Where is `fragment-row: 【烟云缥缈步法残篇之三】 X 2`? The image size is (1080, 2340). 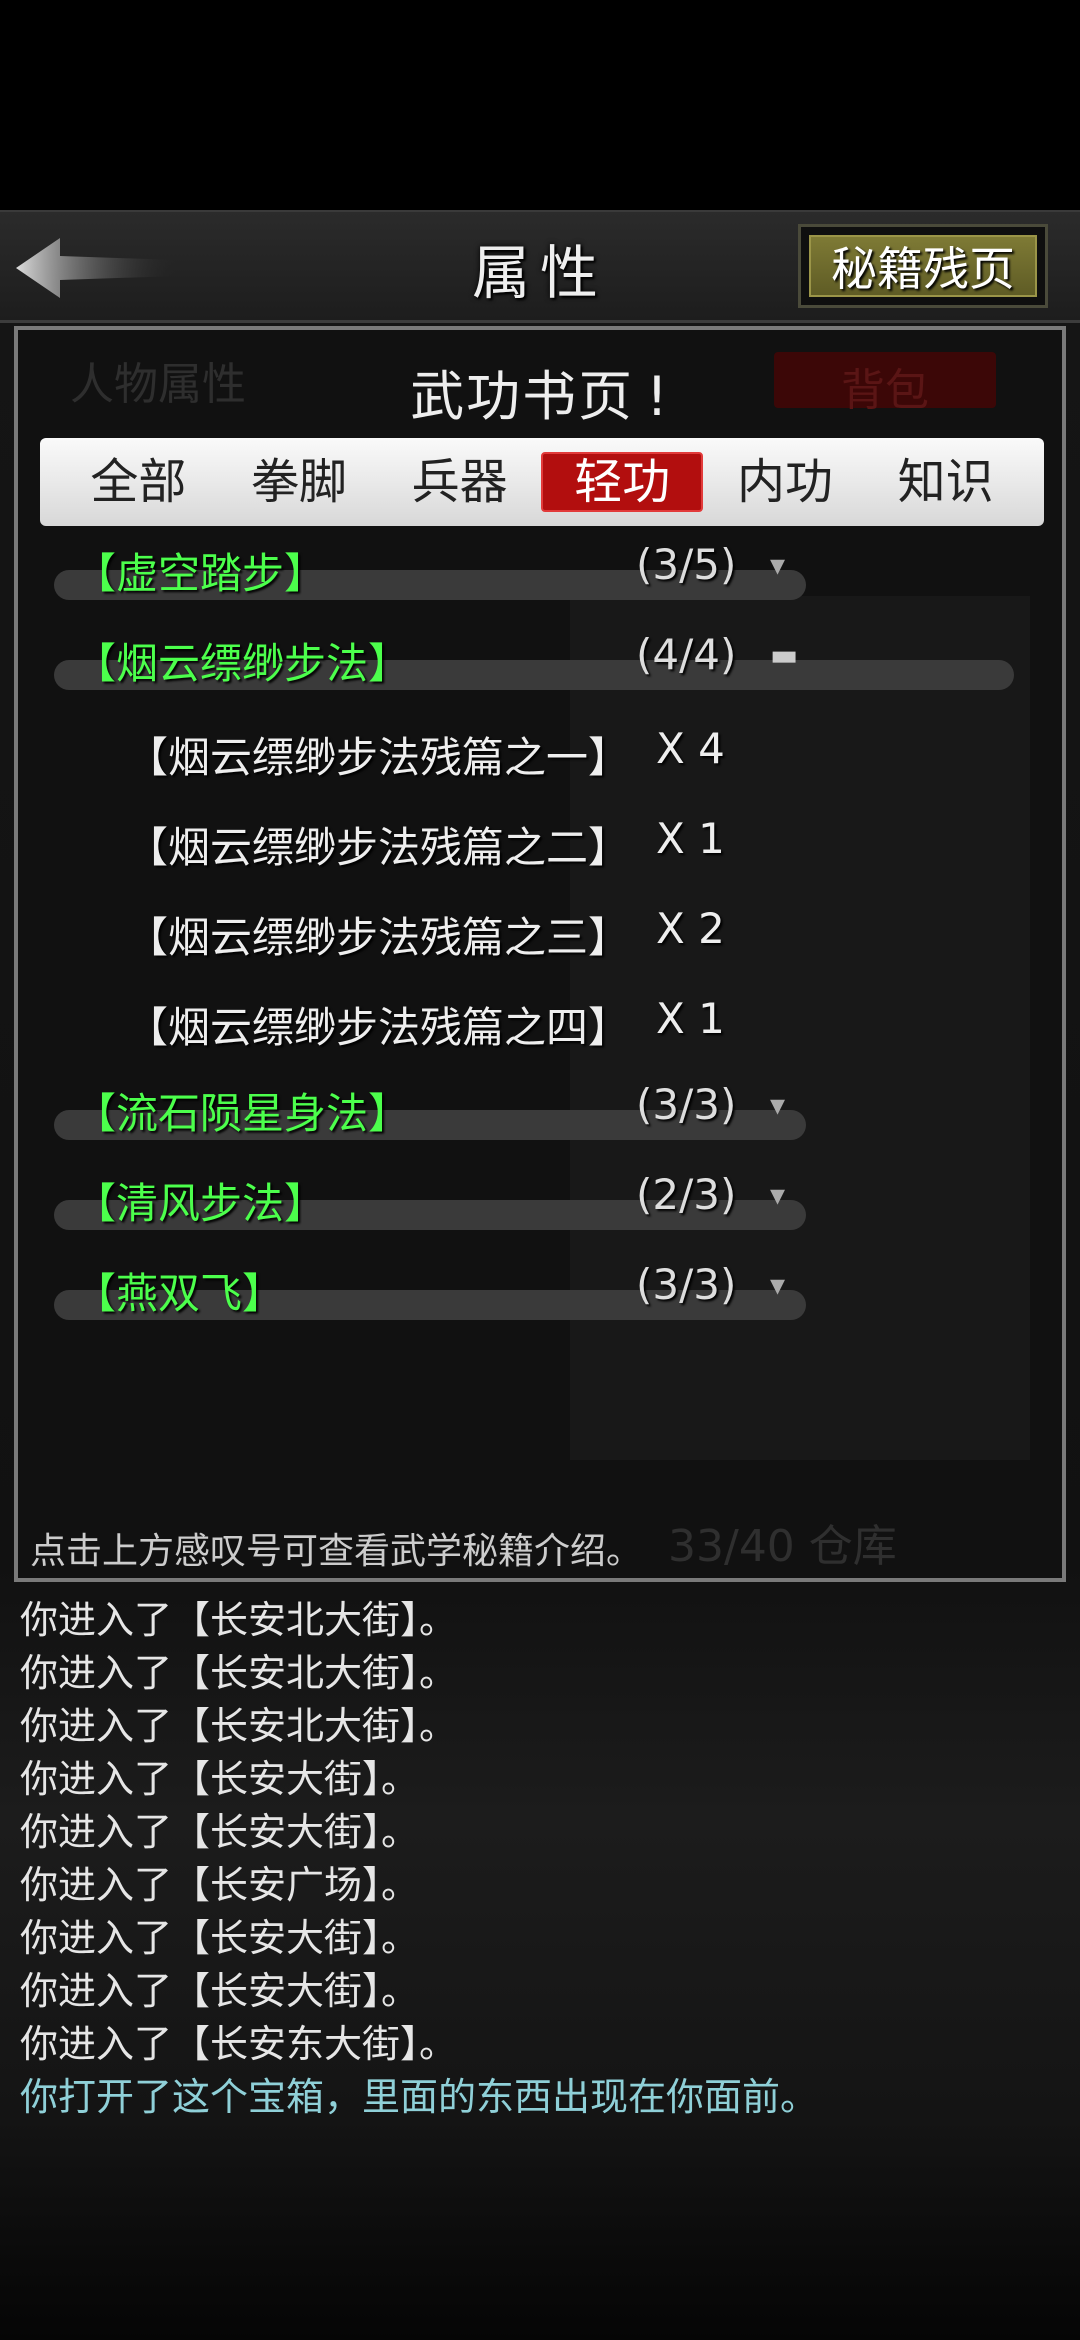 fragment-row: 【烟云缥缈步法残篇之三】 X 2 is located at coordinates (526, 935).